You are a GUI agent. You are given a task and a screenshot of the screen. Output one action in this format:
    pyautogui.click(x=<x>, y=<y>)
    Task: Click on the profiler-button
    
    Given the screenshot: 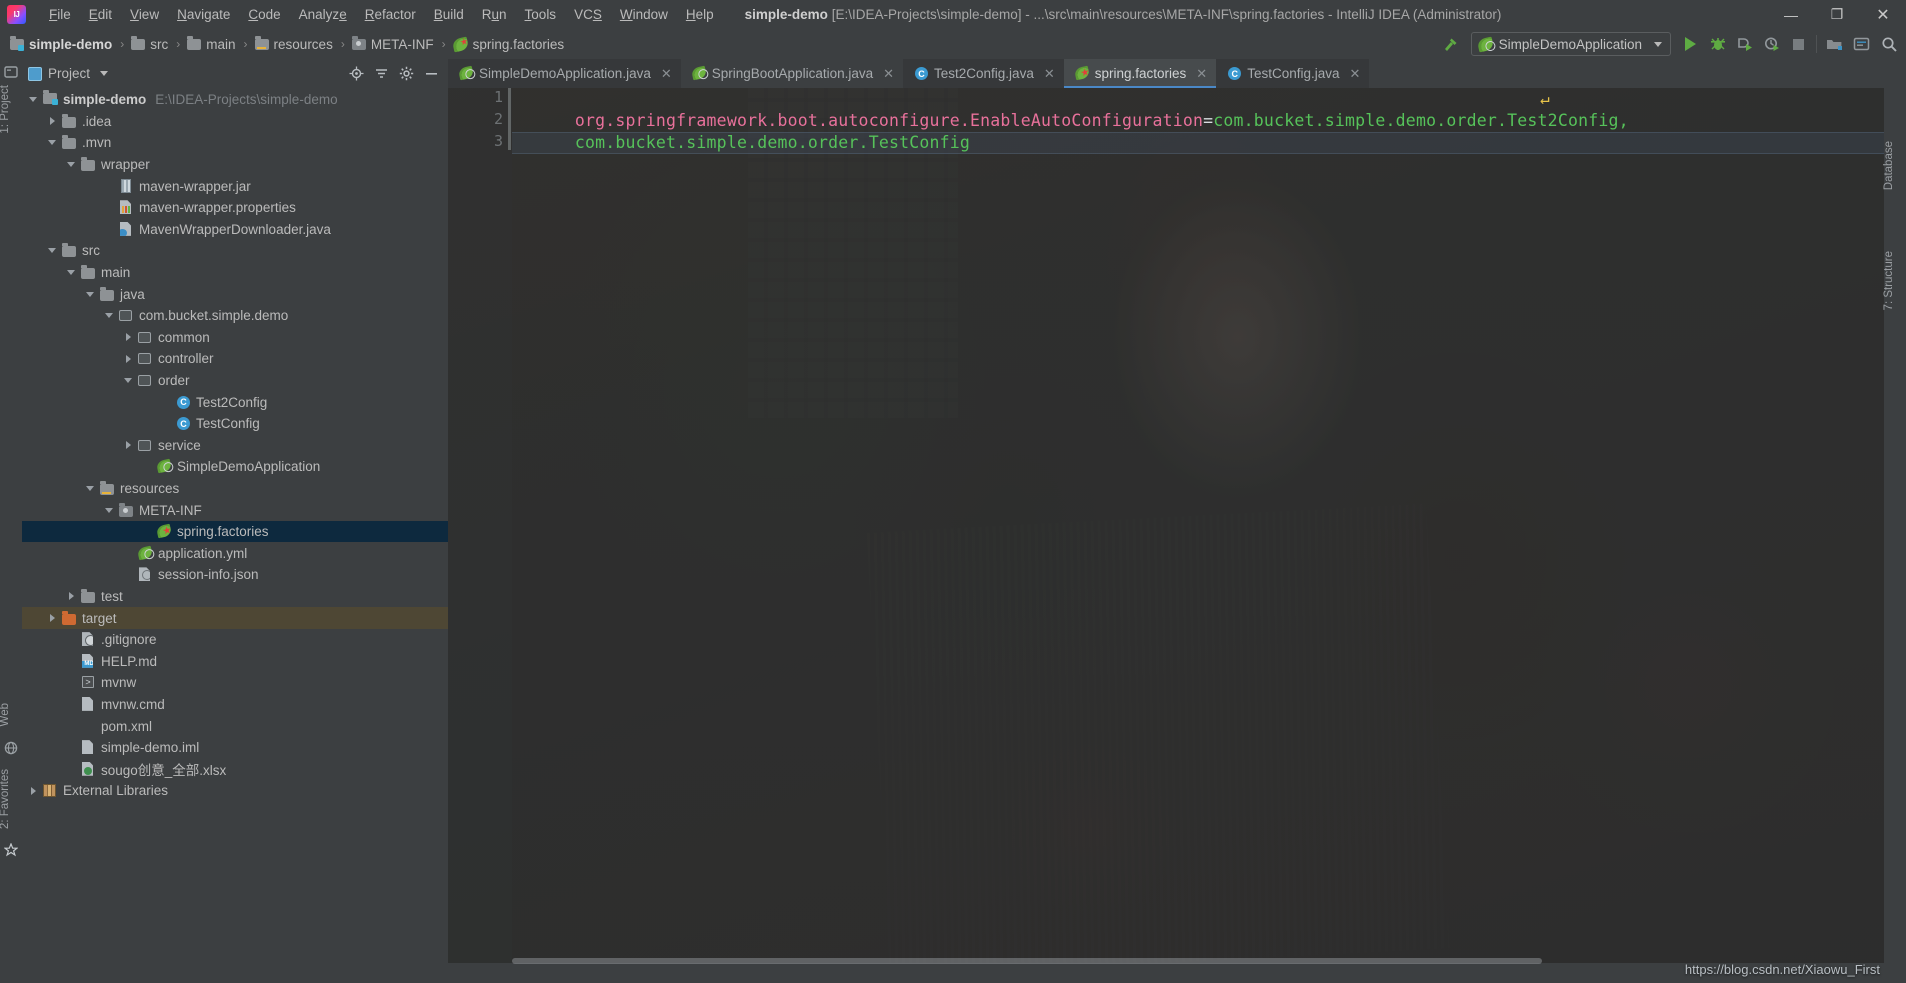 What is the action you would take?
    pyautogui.click(x=1771, y=44)
    